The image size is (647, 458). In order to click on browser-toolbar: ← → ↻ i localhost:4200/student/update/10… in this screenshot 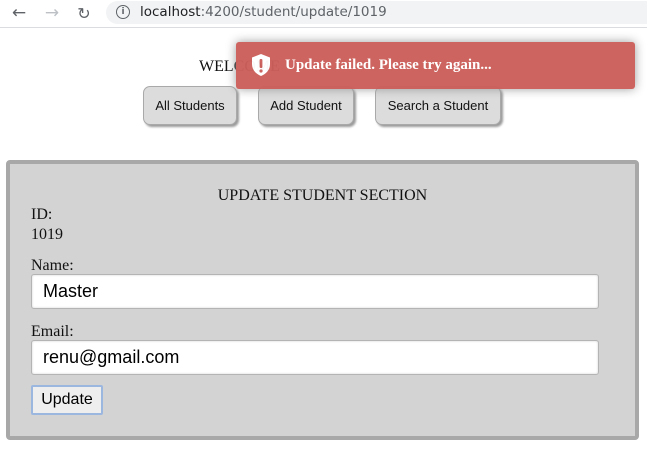, I will do `click(323, 14)`.